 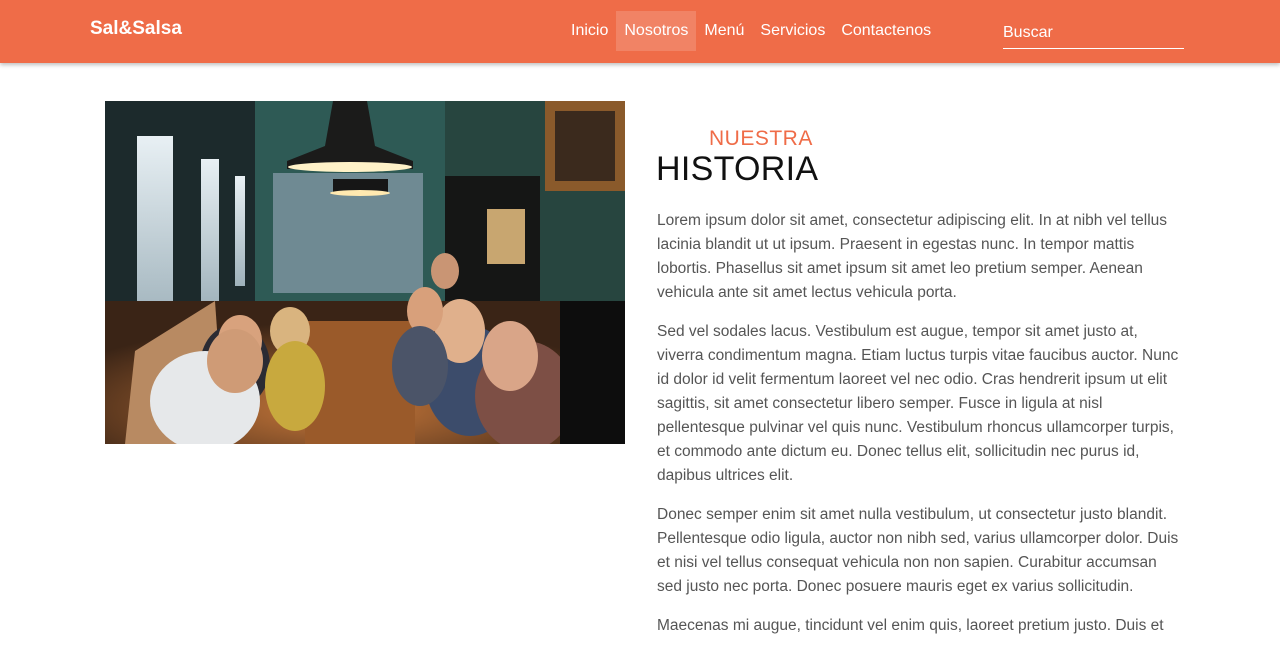 What do you see at coordinates (886, 31) in the screenshot?
I see `nav-link-contactenos: Contactenos` at bounding box center [886, 31].